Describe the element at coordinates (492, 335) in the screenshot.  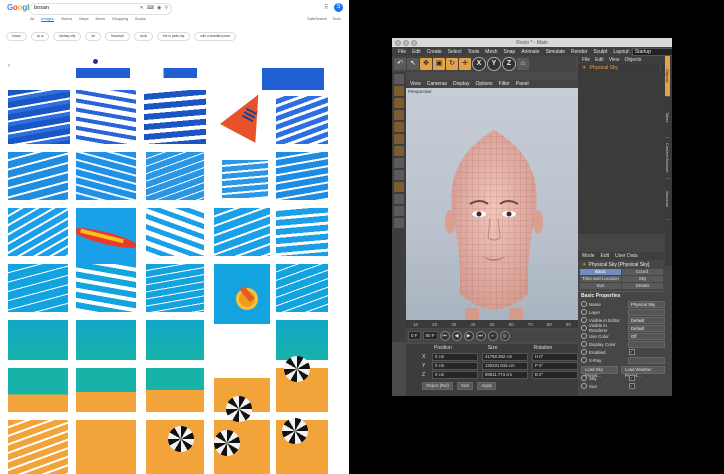
I see `record-icon: ●` at that location.